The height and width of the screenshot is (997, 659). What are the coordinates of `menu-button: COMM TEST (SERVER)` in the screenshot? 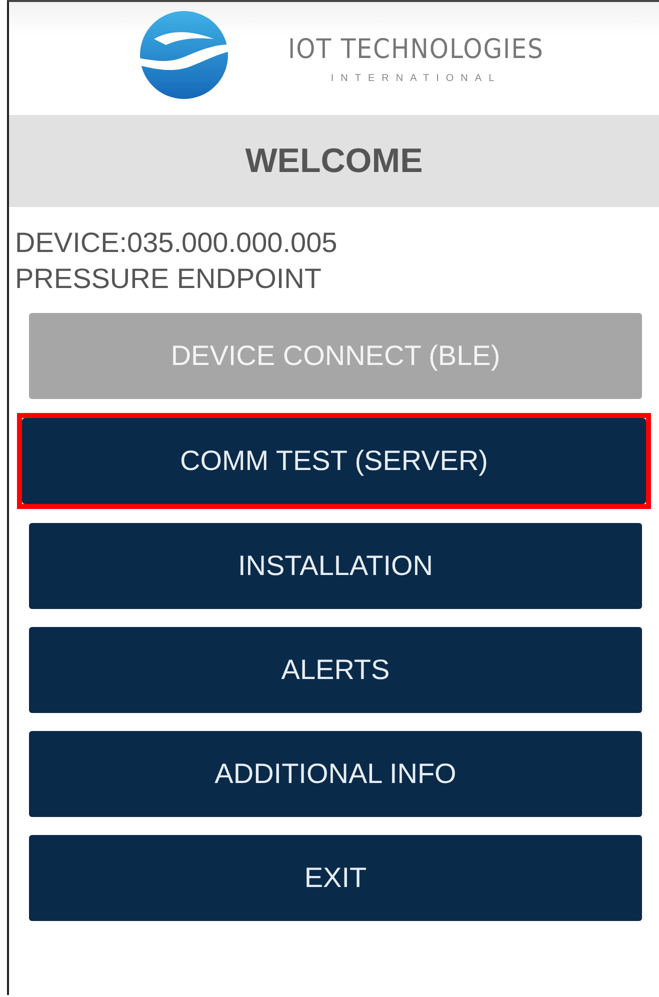 It's located at (334, 461).